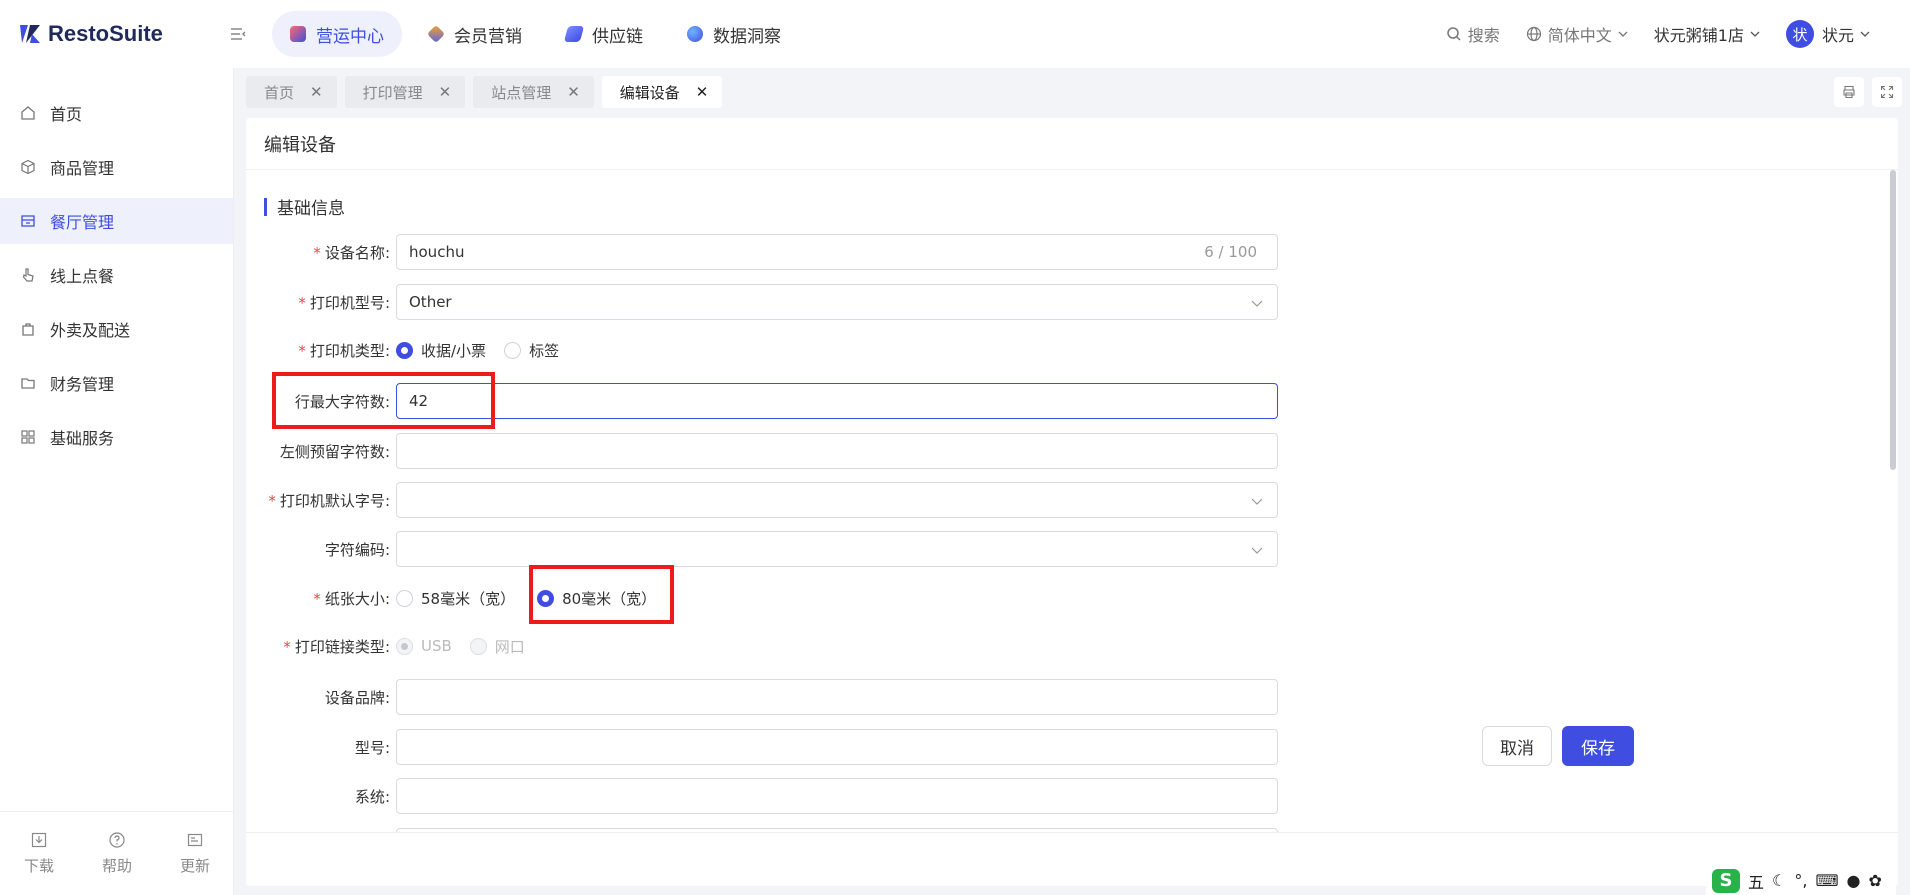 The width and height of the screenshot is (1910, 895). I want to click on tab-station-management: 站点管理 ✕, so click(533, 92).